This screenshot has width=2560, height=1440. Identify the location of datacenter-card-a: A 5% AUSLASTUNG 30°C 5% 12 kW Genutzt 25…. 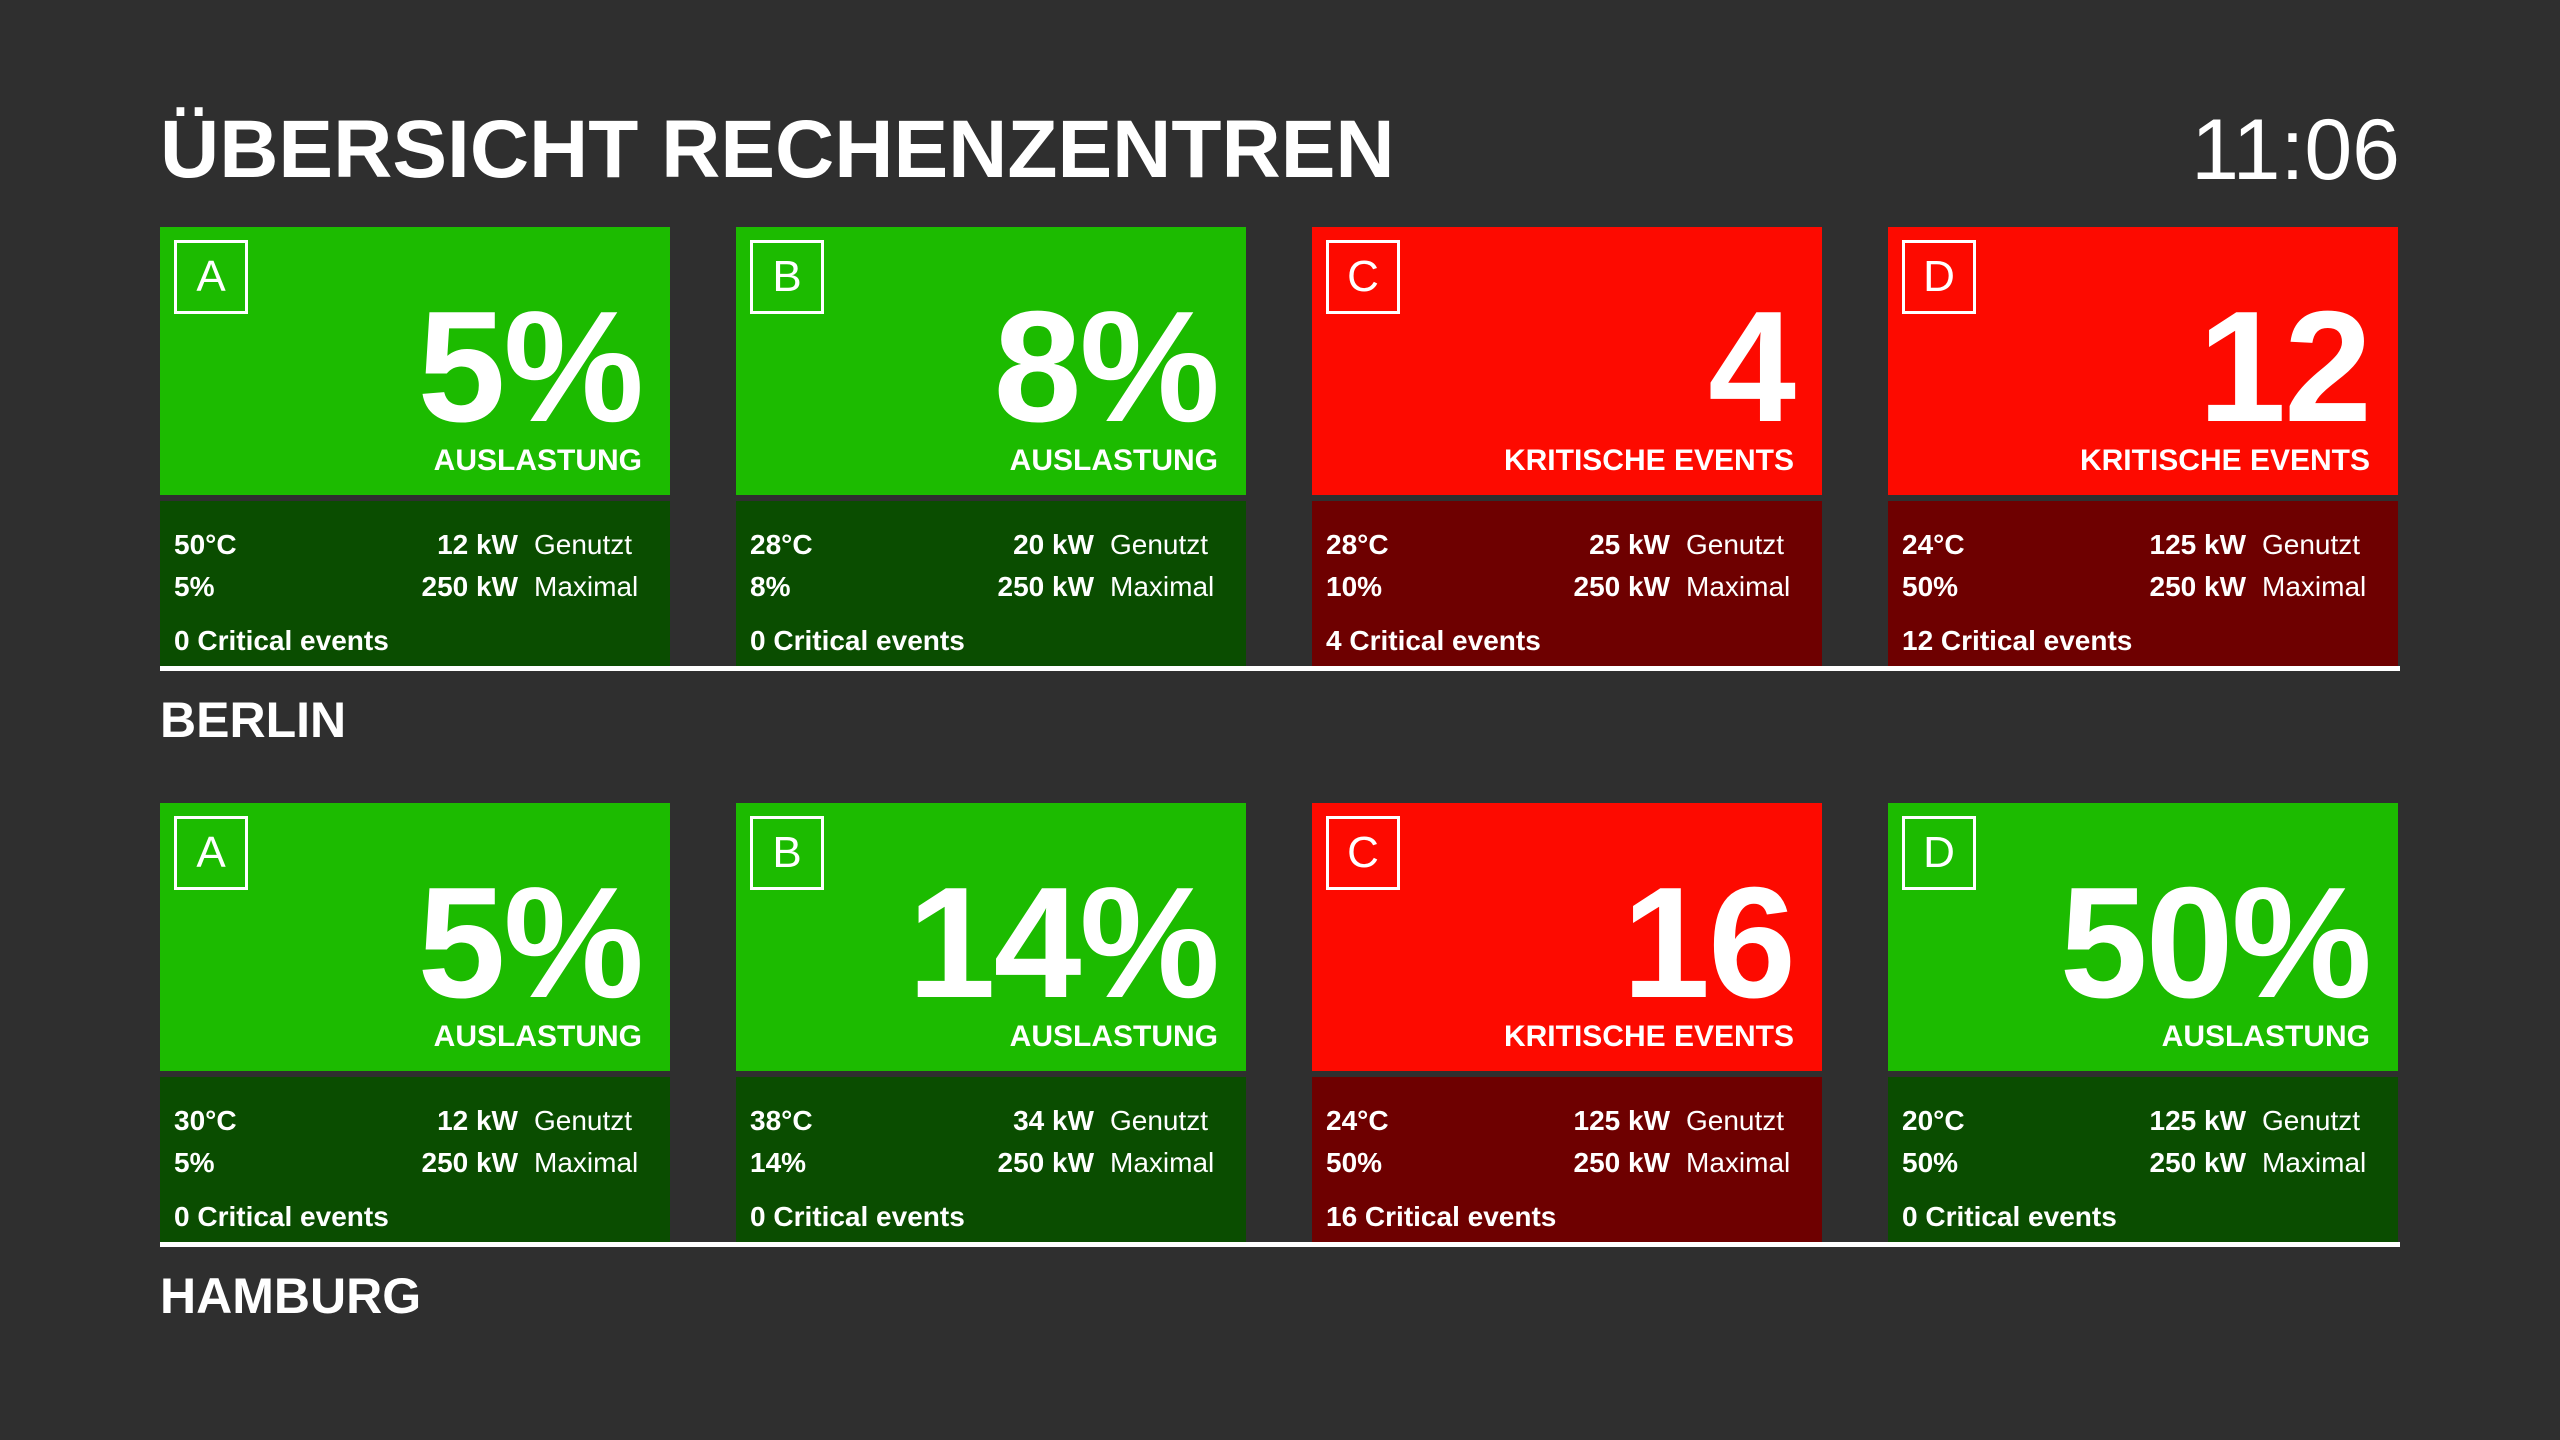
(415, 1022).